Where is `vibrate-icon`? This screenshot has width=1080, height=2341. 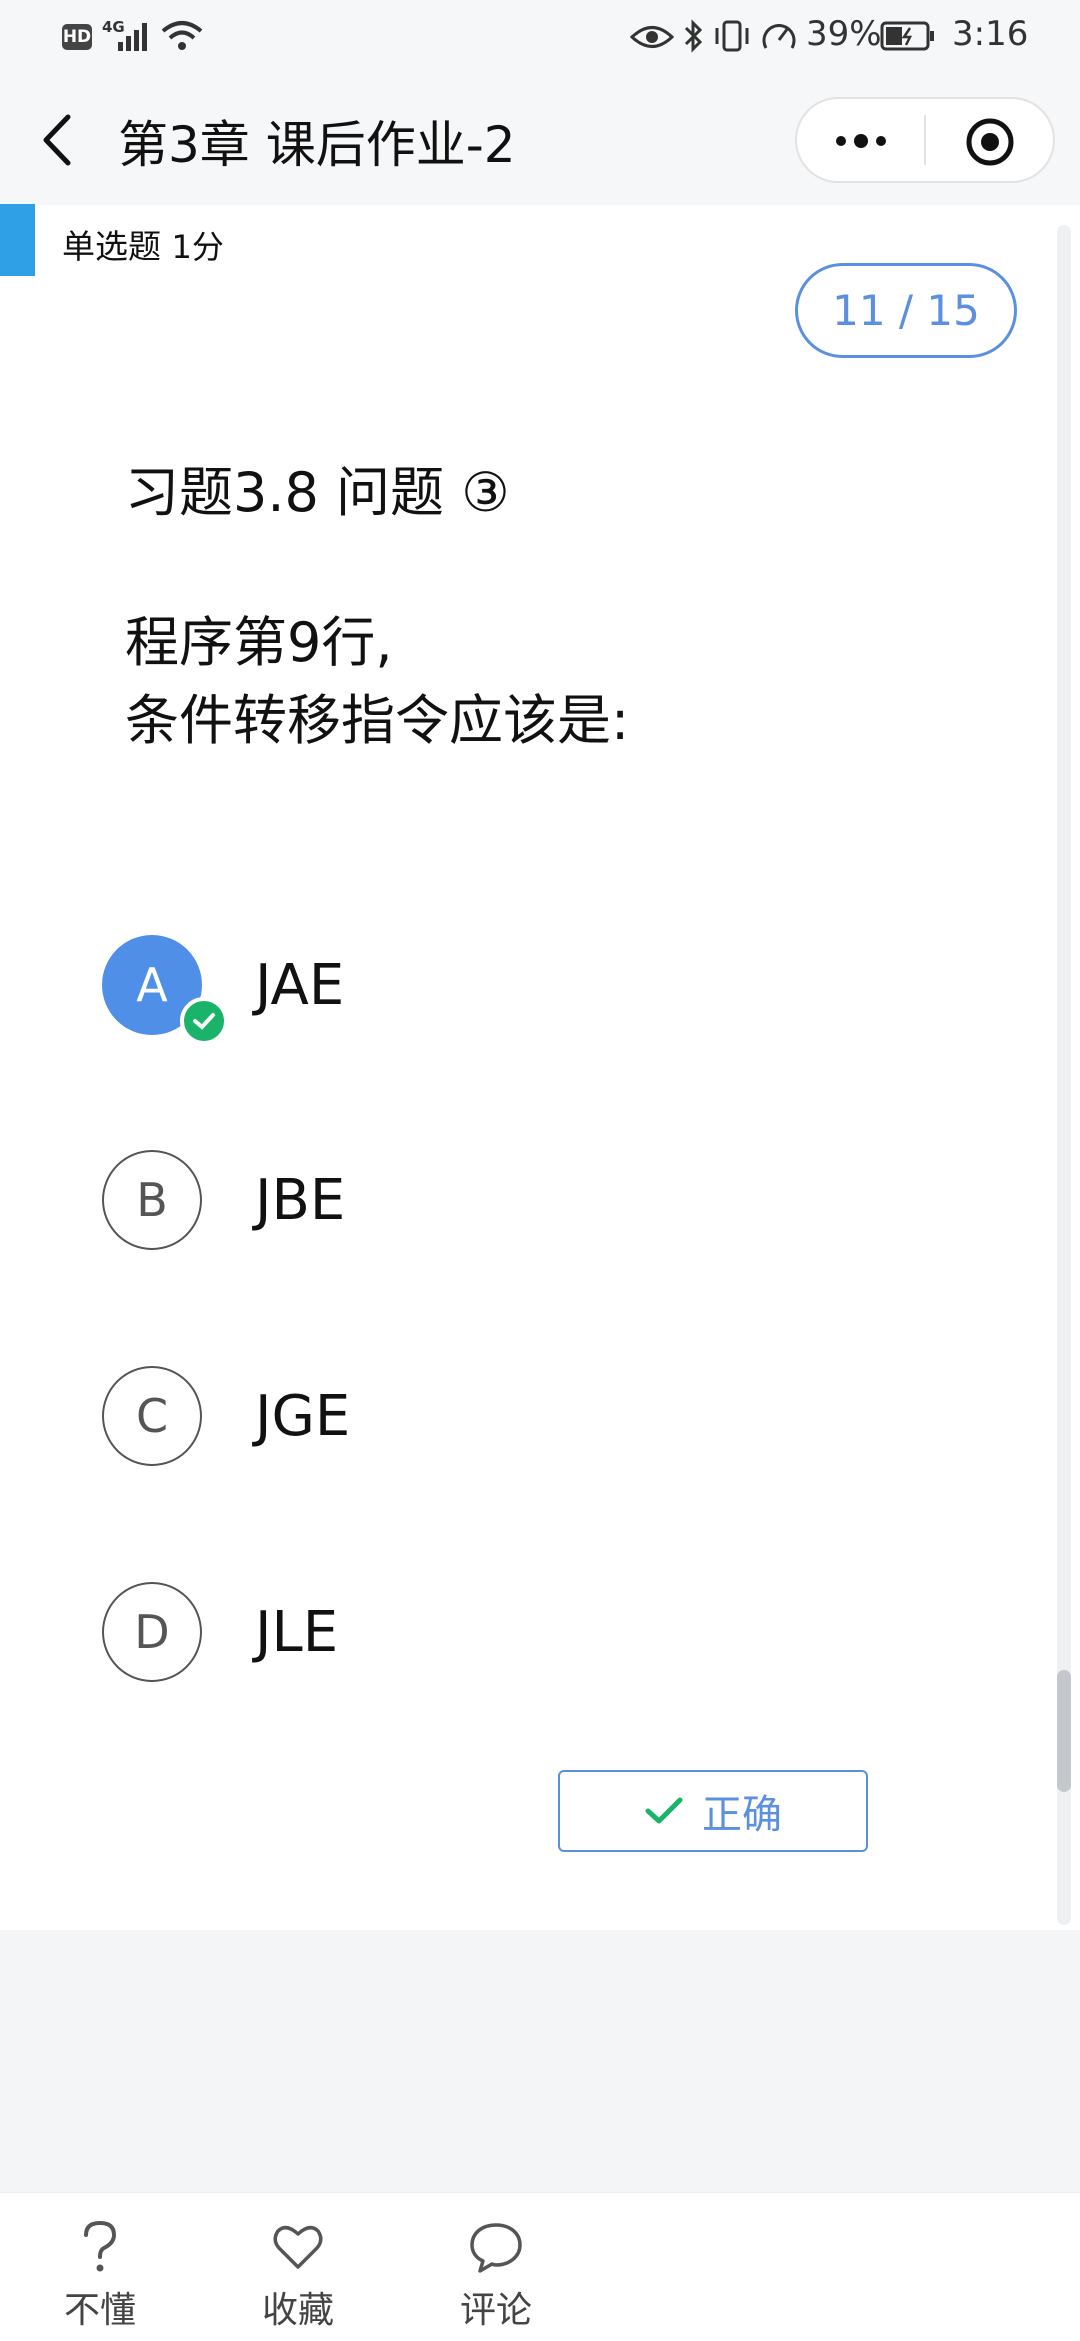
vibrate-icon is located at coordinates (732, 36).